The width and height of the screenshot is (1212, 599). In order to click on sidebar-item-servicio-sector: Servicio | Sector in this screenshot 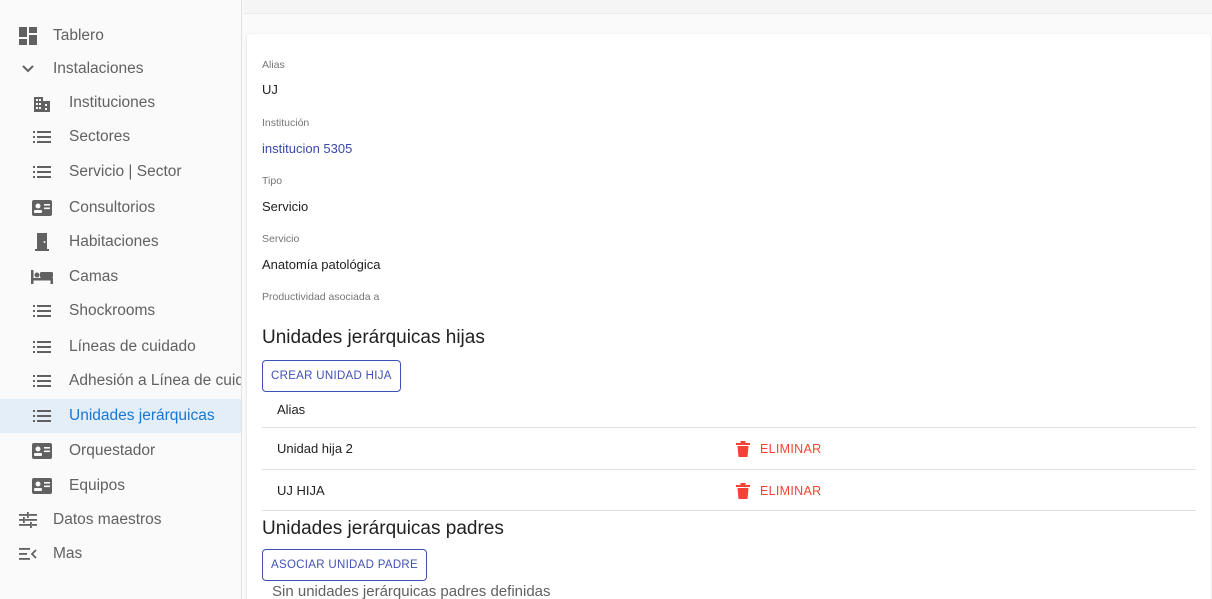, I will do `click(120, 172)`.